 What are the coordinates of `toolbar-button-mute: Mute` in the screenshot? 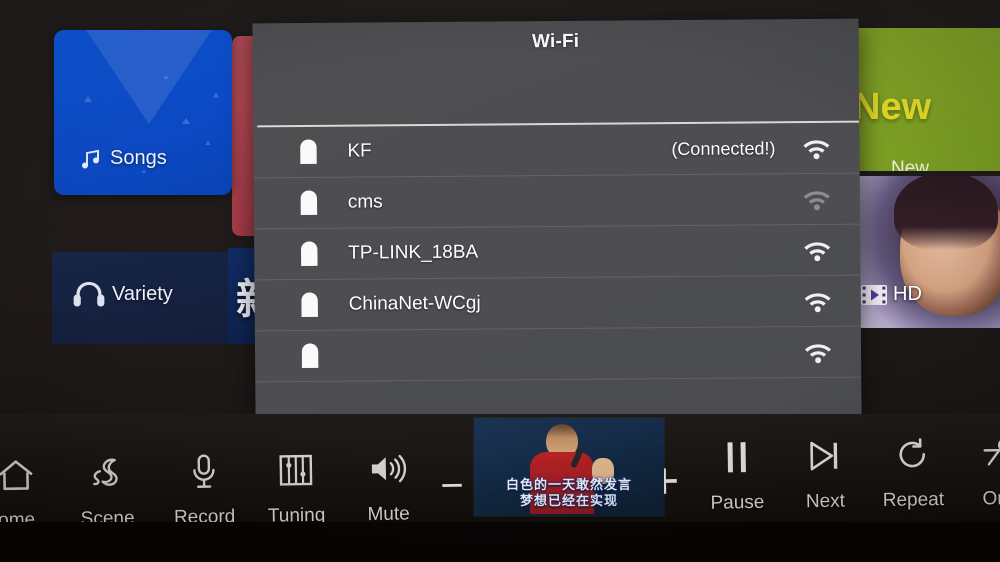 It's located at (388, 486).